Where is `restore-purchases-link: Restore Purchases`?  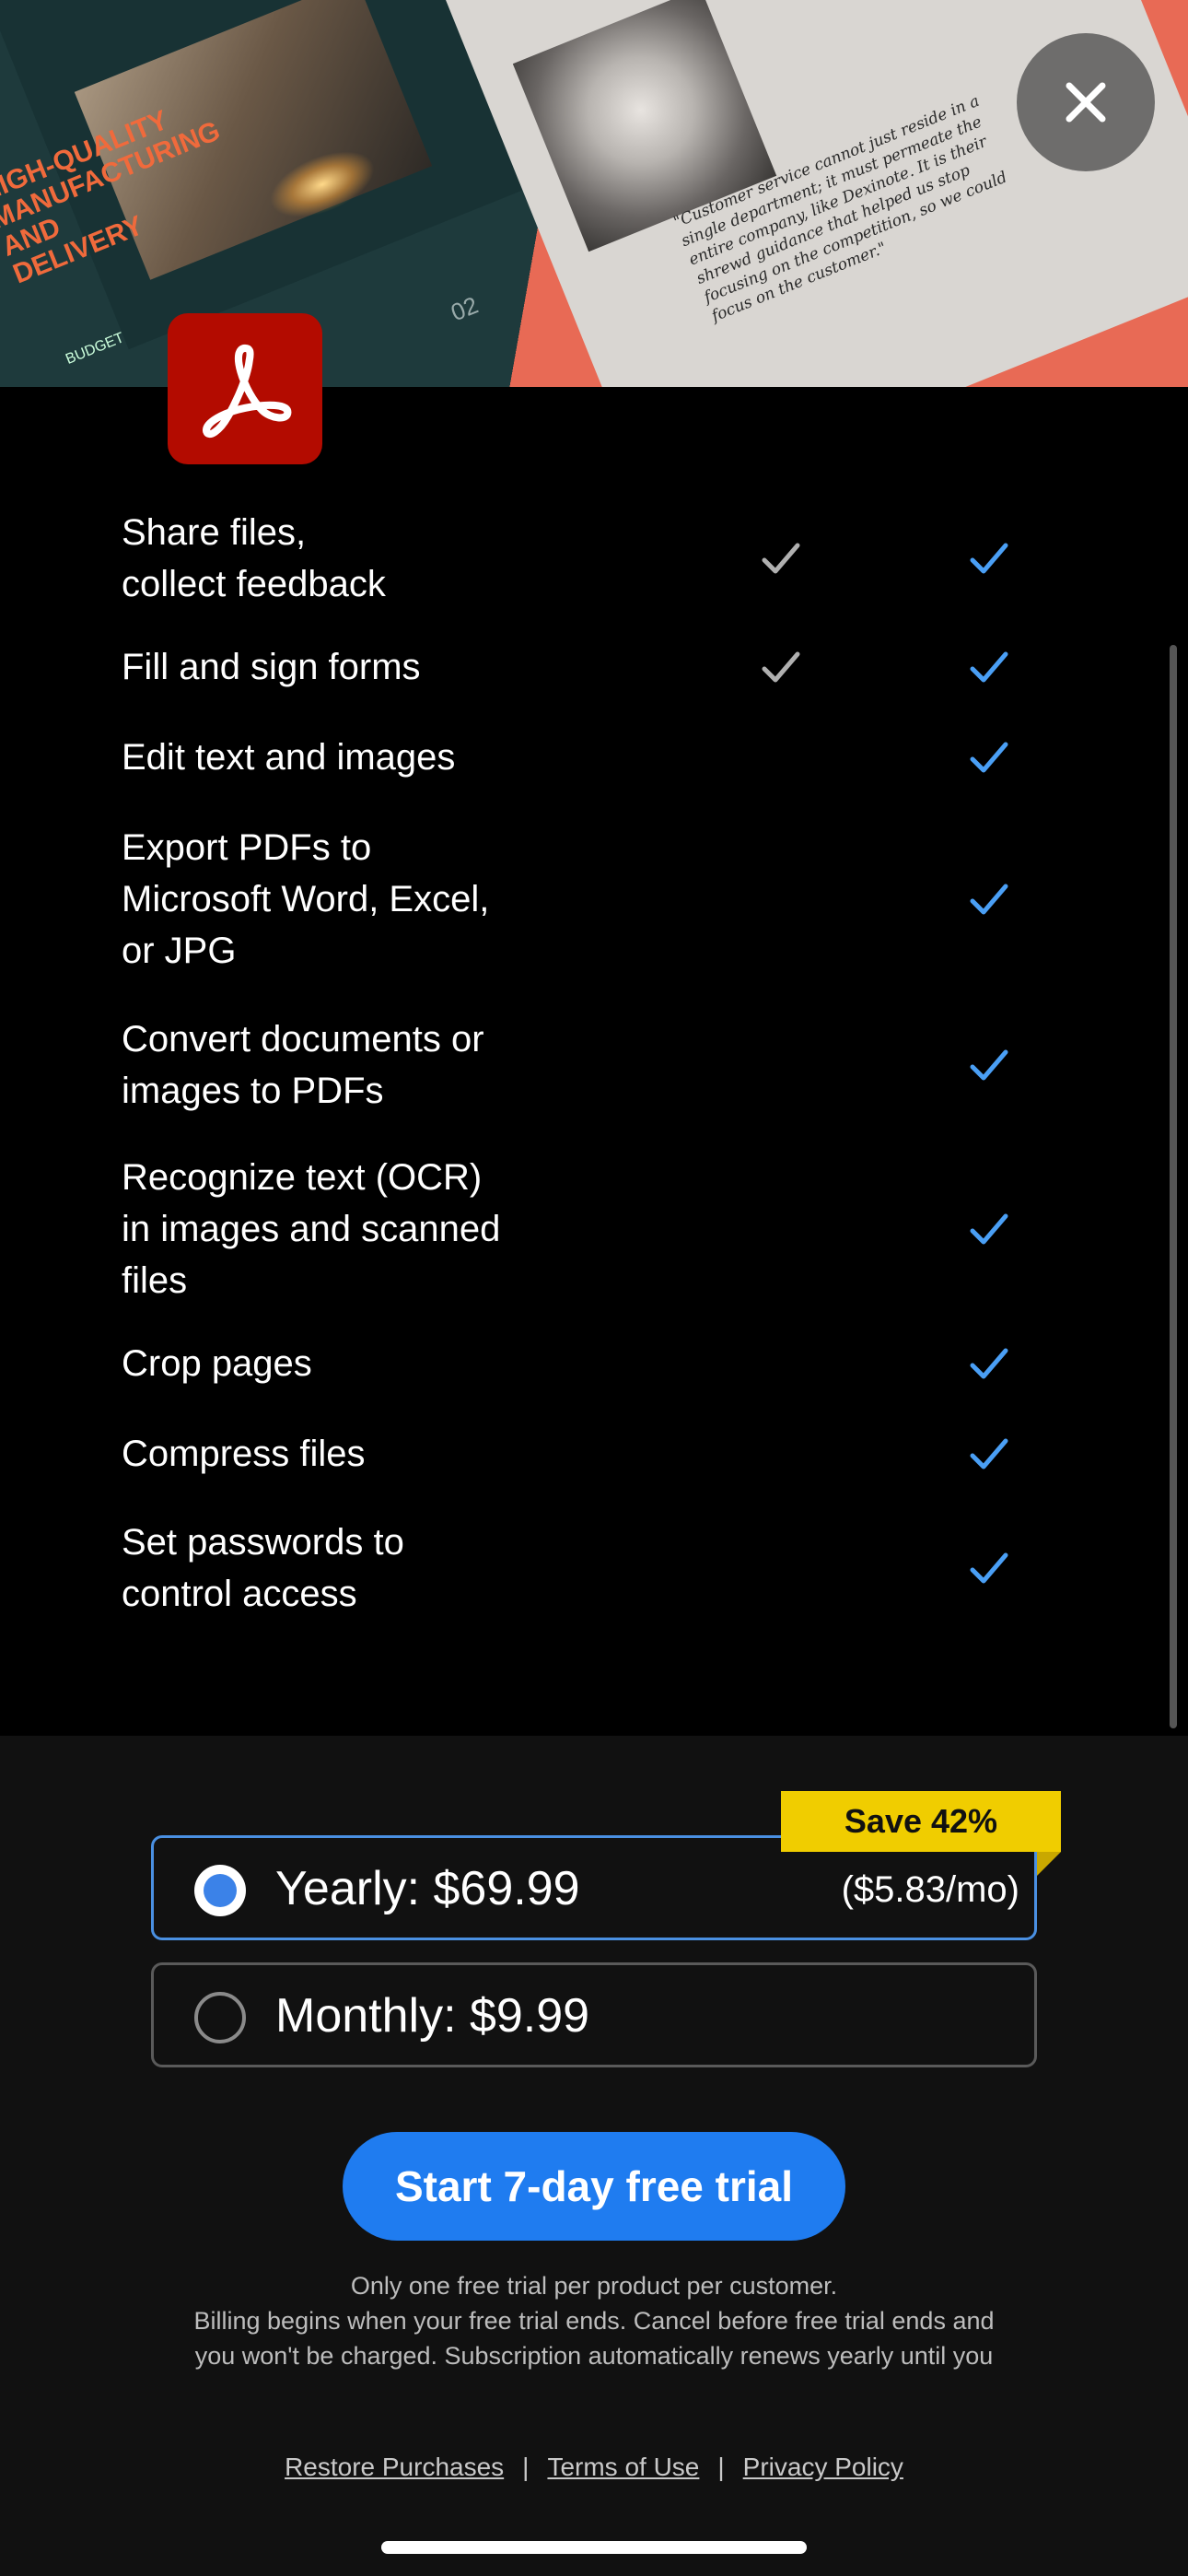
restore-purchases-link: Restore Purchases is located at coordinates (394, 2467).